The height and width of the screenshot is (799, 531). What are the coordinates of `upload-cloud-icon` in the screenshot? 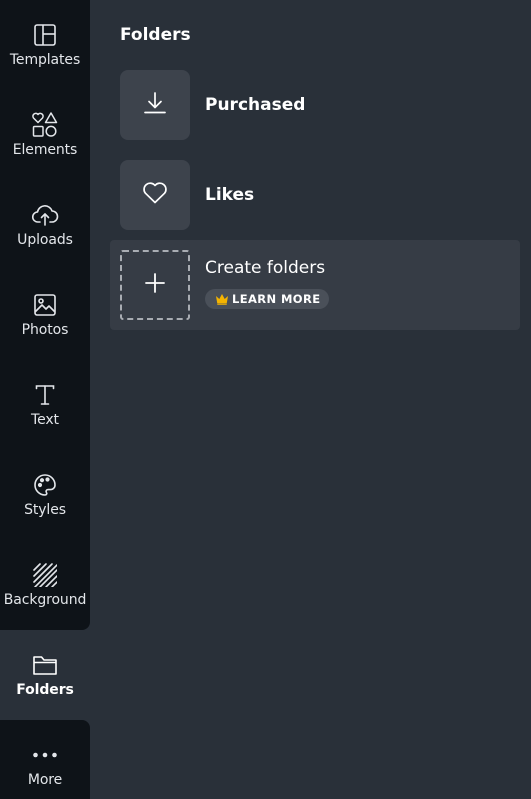 It's located at (45, 215).